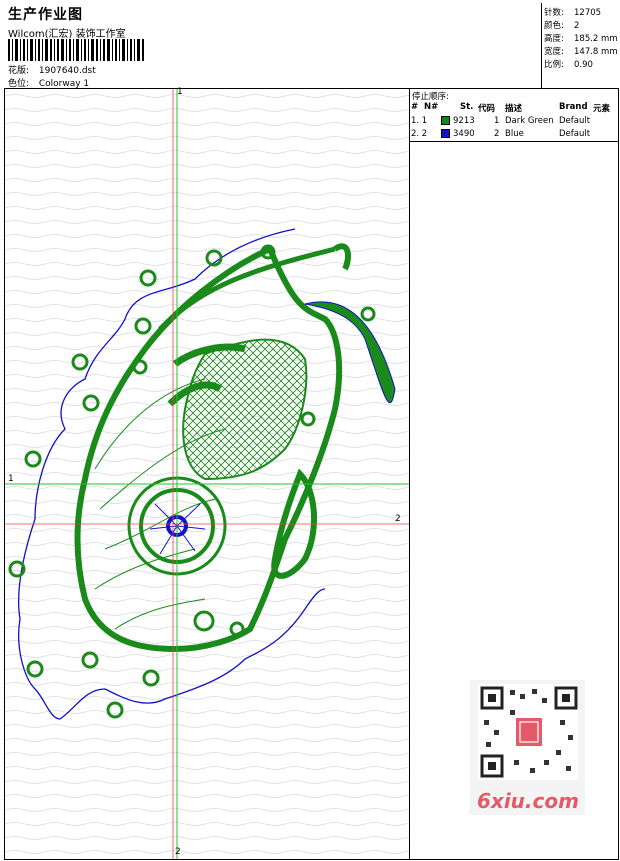  What do you see at coordinates (514, 141) in the screenshot?
I see `panel-divider` at bounding box center [514, 141].